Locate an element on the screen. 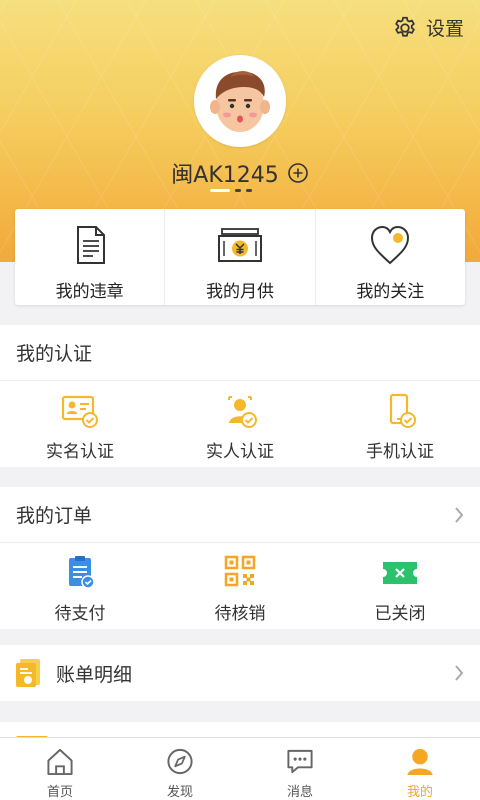 This screenshot has width=480, height=800. tab-home: 首页 is located at coordinates (60, 769).